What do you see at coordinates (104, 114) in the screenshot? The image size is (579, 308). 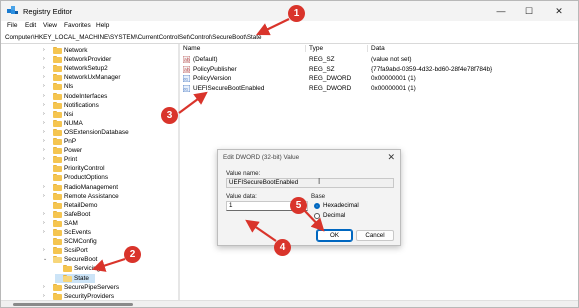 I see `tree-item: › Nsi` at bounding box center [104, 114].